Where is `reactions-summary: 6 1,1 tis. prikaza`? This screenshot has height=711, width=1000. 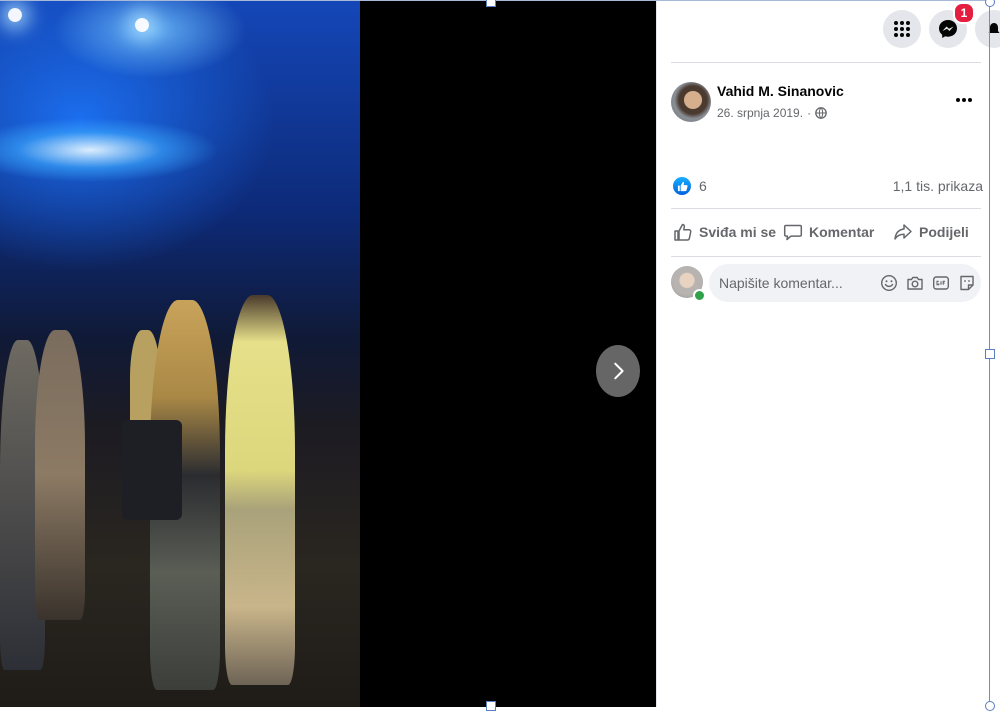
reactions-summary: 6 1,1 tis. prikaza is located at coordinates (828, 187).